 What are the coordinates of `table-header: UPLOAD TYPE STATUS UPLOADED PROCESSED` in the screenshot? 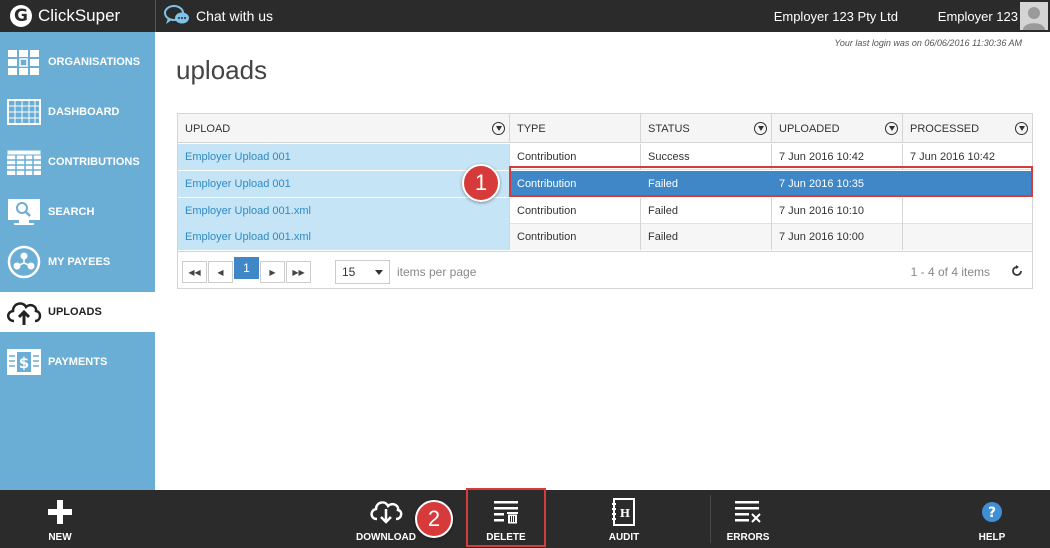 It's located at (605, 128).